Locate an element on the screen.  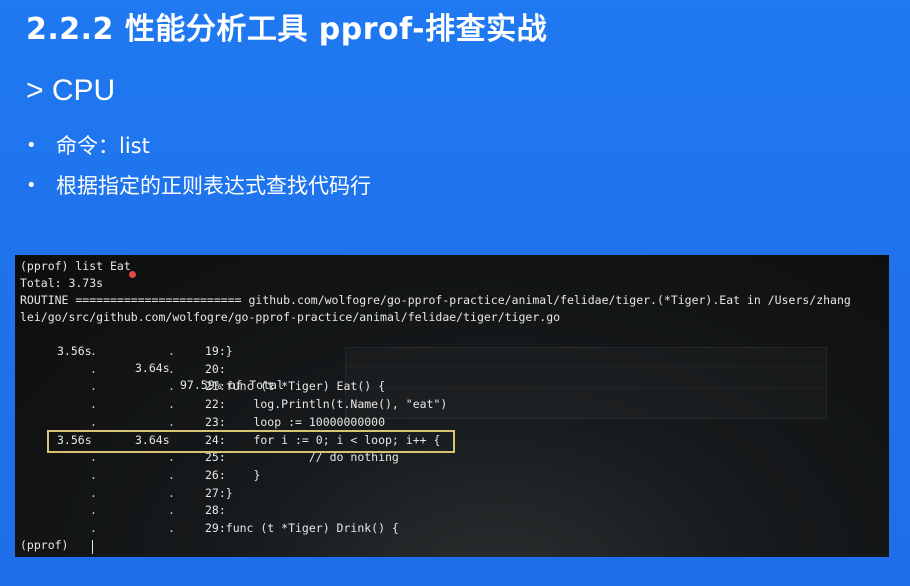
row-code: 26: } is located at coordinates (233, 474).